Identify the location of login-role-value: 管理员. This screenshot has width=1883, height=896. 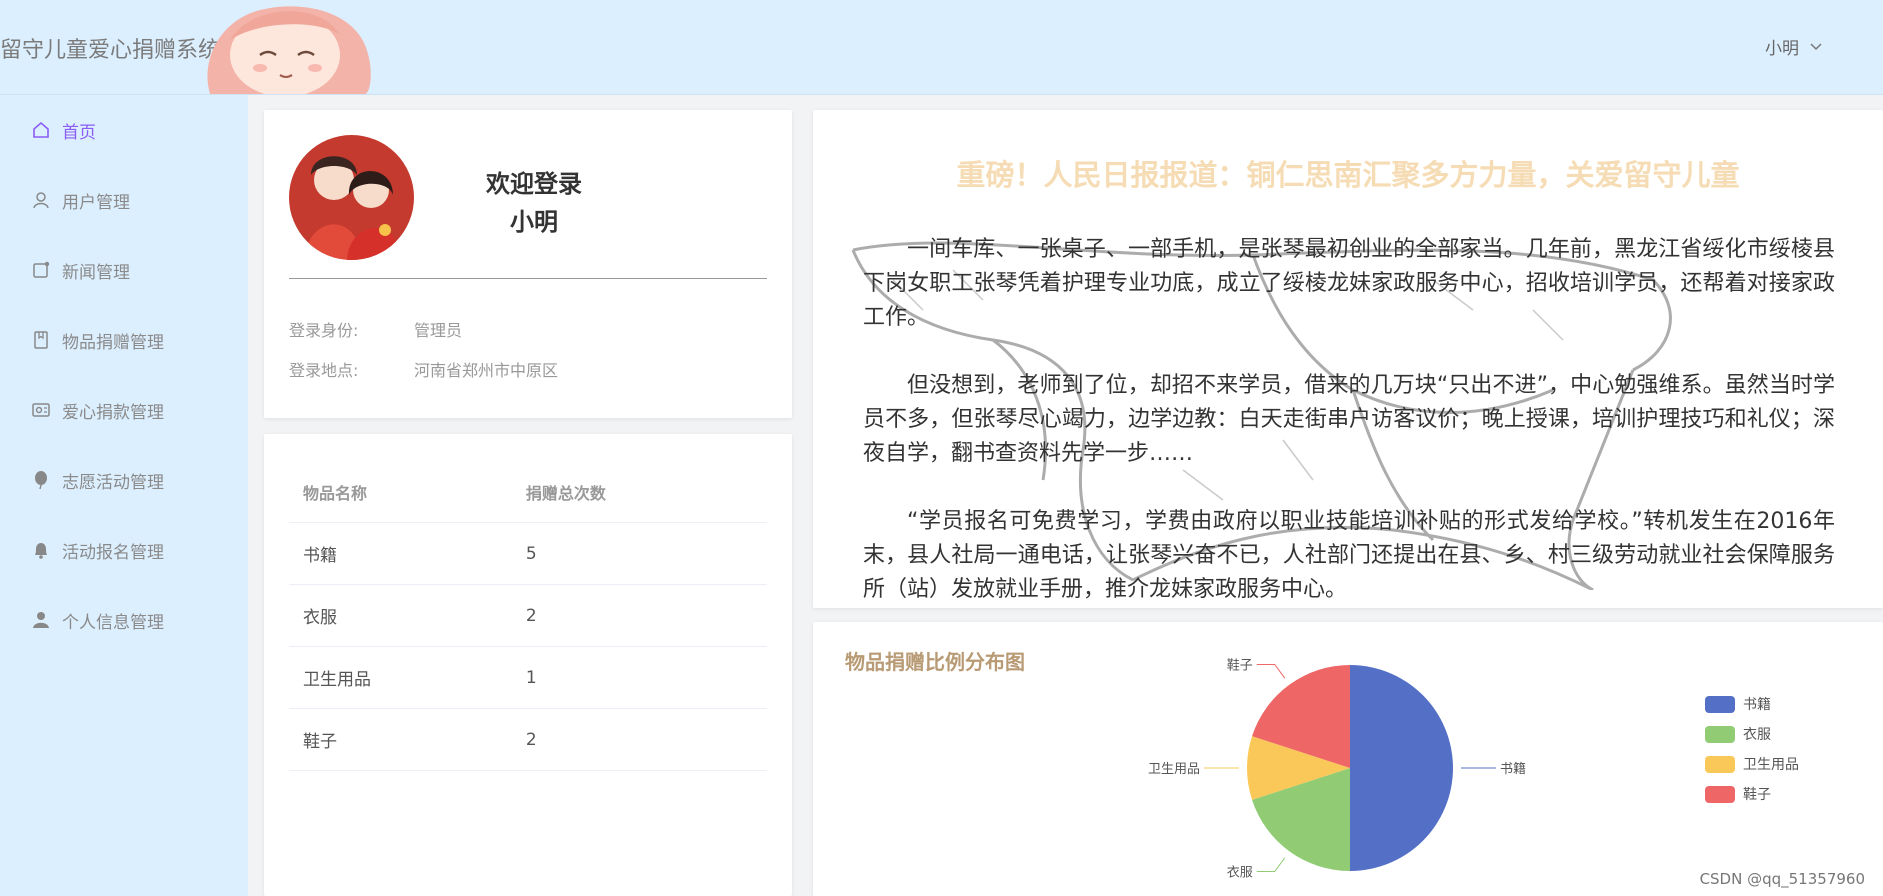
(438, 330).